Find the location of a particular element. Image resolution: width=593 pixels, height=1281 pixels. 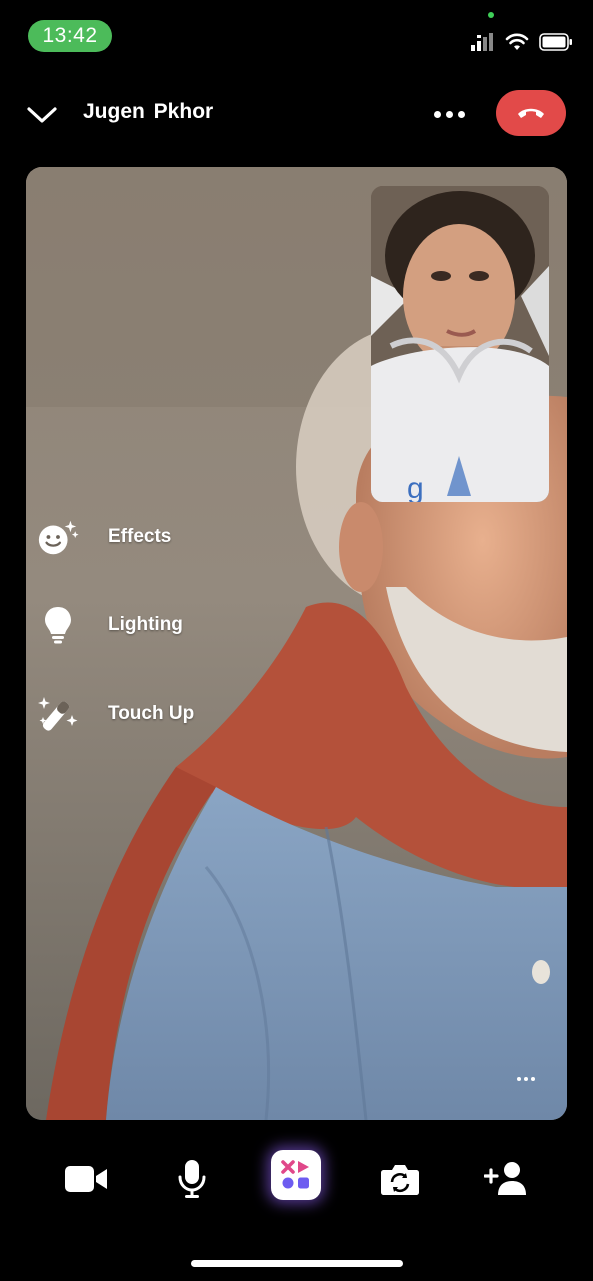

home-indicator is located at coordinates (297, 1263).